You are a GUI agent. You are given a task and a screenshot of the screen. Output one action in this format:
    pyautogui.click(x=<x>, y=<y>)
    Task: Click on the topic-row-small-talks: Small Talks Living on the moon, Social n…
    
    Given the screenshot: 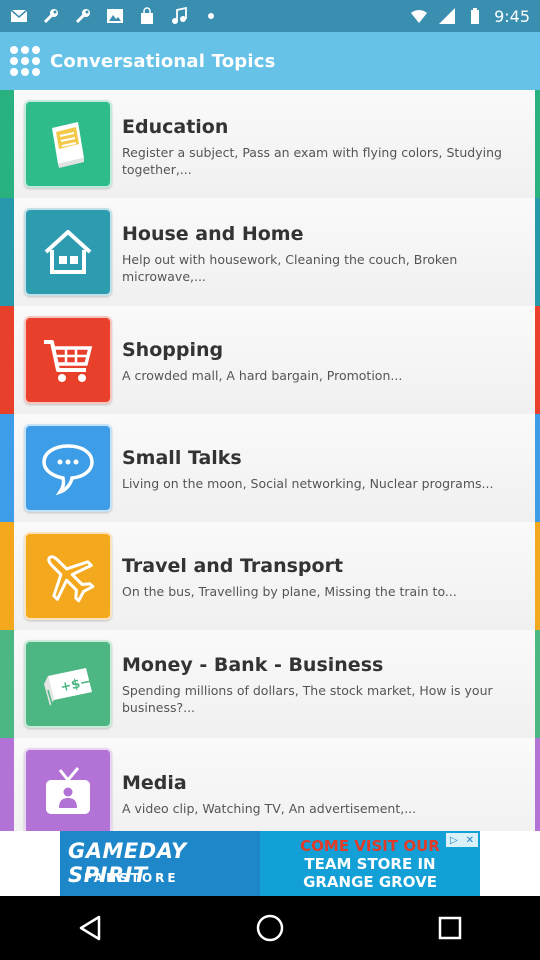 What is the action you would take?
    pyautogui.click(x=270, y=468)
    